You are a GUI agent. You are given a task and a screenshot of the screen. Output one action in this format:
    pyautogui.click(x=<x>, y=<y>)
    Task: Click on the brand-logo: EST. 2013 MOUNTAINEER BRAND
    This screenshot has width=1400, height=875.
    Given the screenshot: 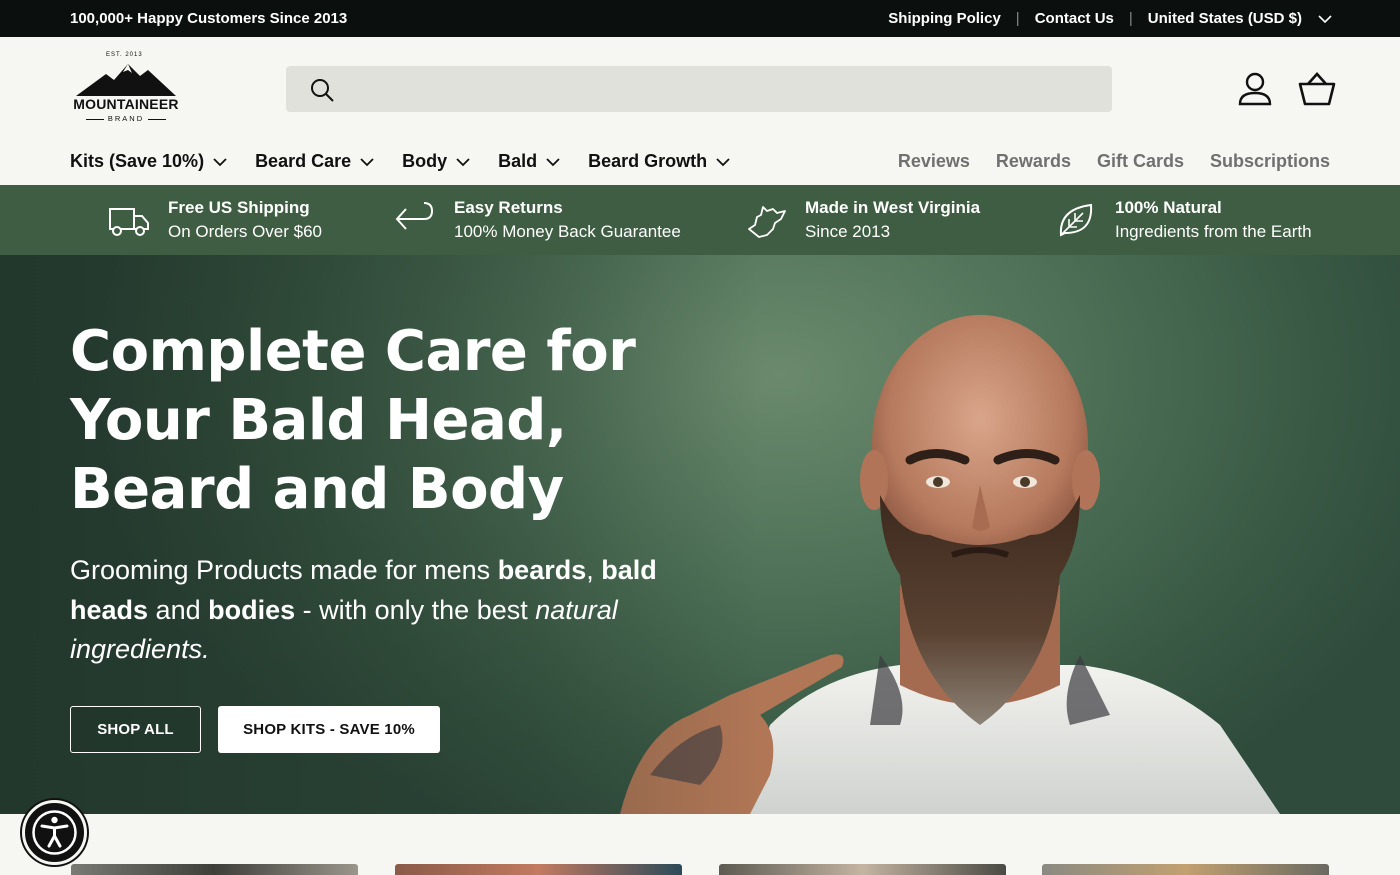 What is the action you would take?
    pyautogui.click(x=126, y=88)
    